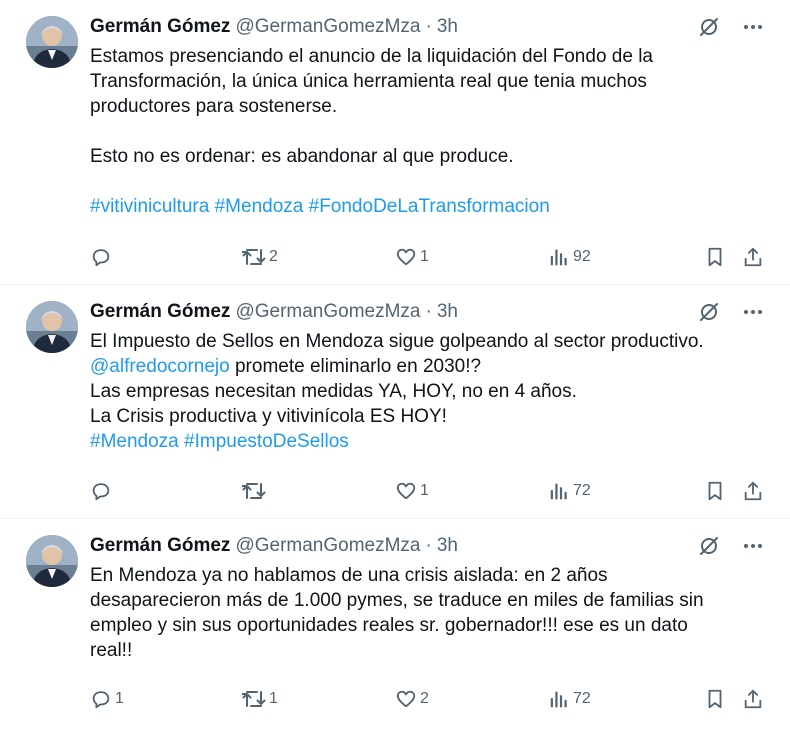  I want to click on tweet-text-line: productores para sostenerse., so click(427, 106).